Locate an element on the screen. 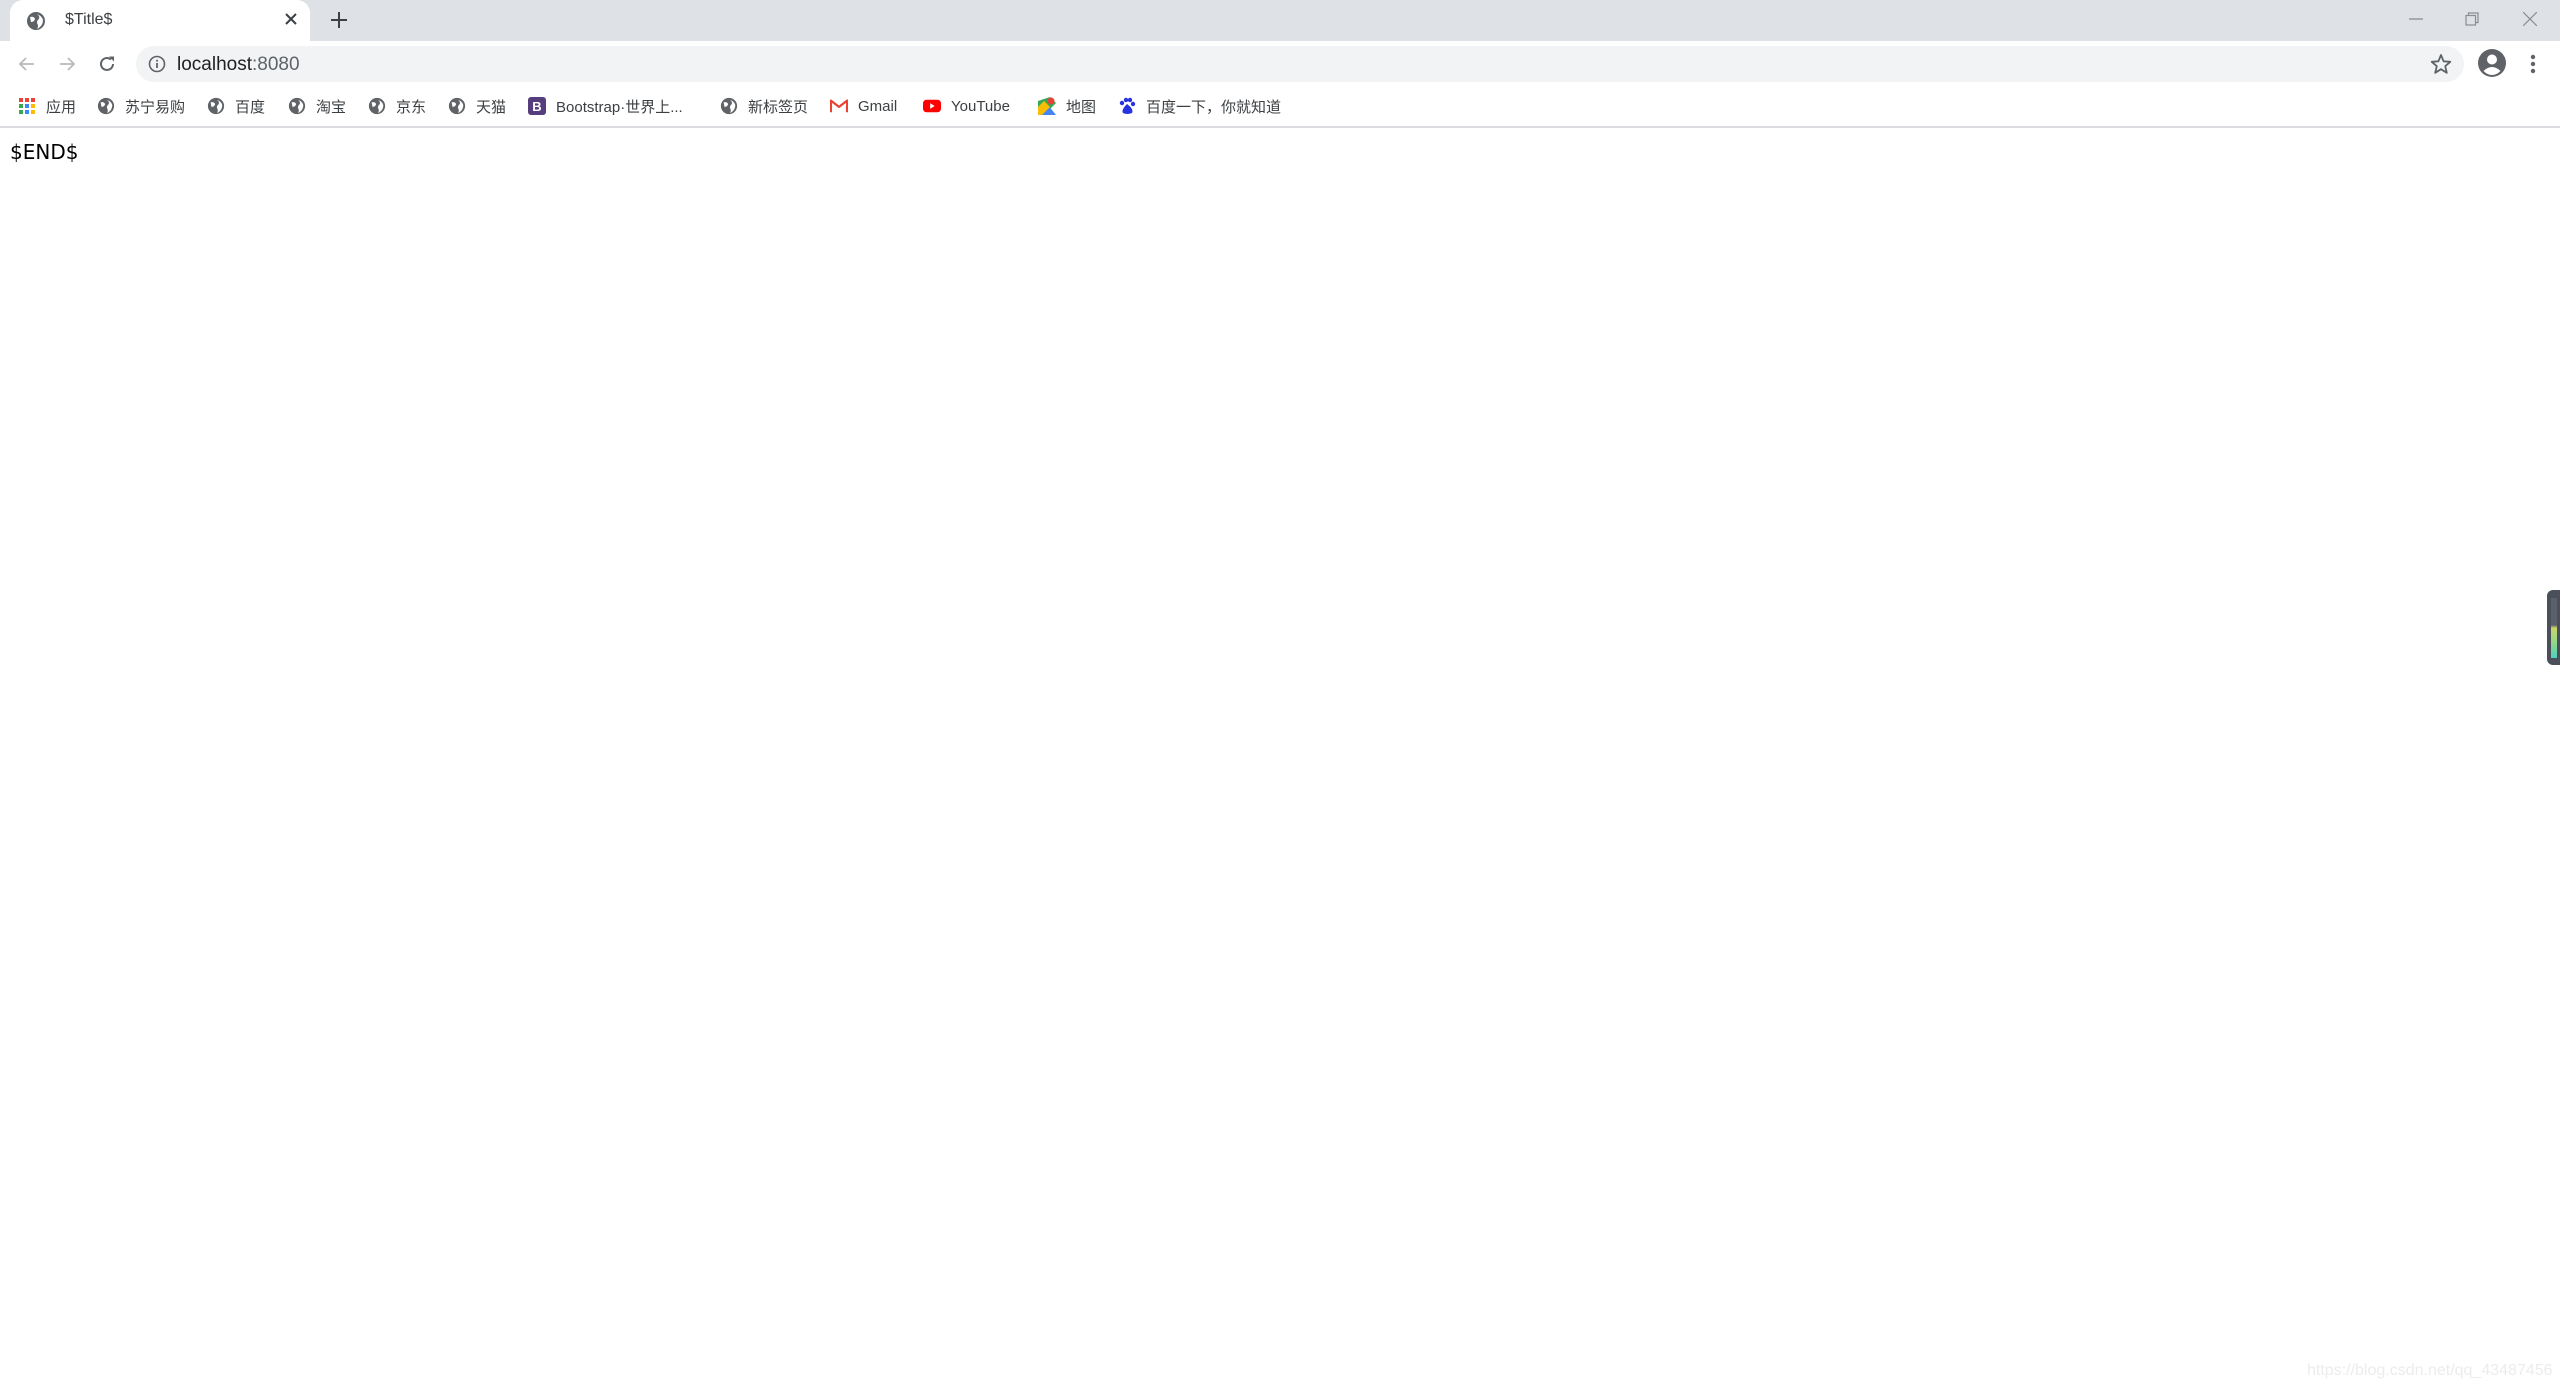 Image resolution: width=2560 pixels, height=1390 pixels. svg-text: B is located at coordinates (536, 106).